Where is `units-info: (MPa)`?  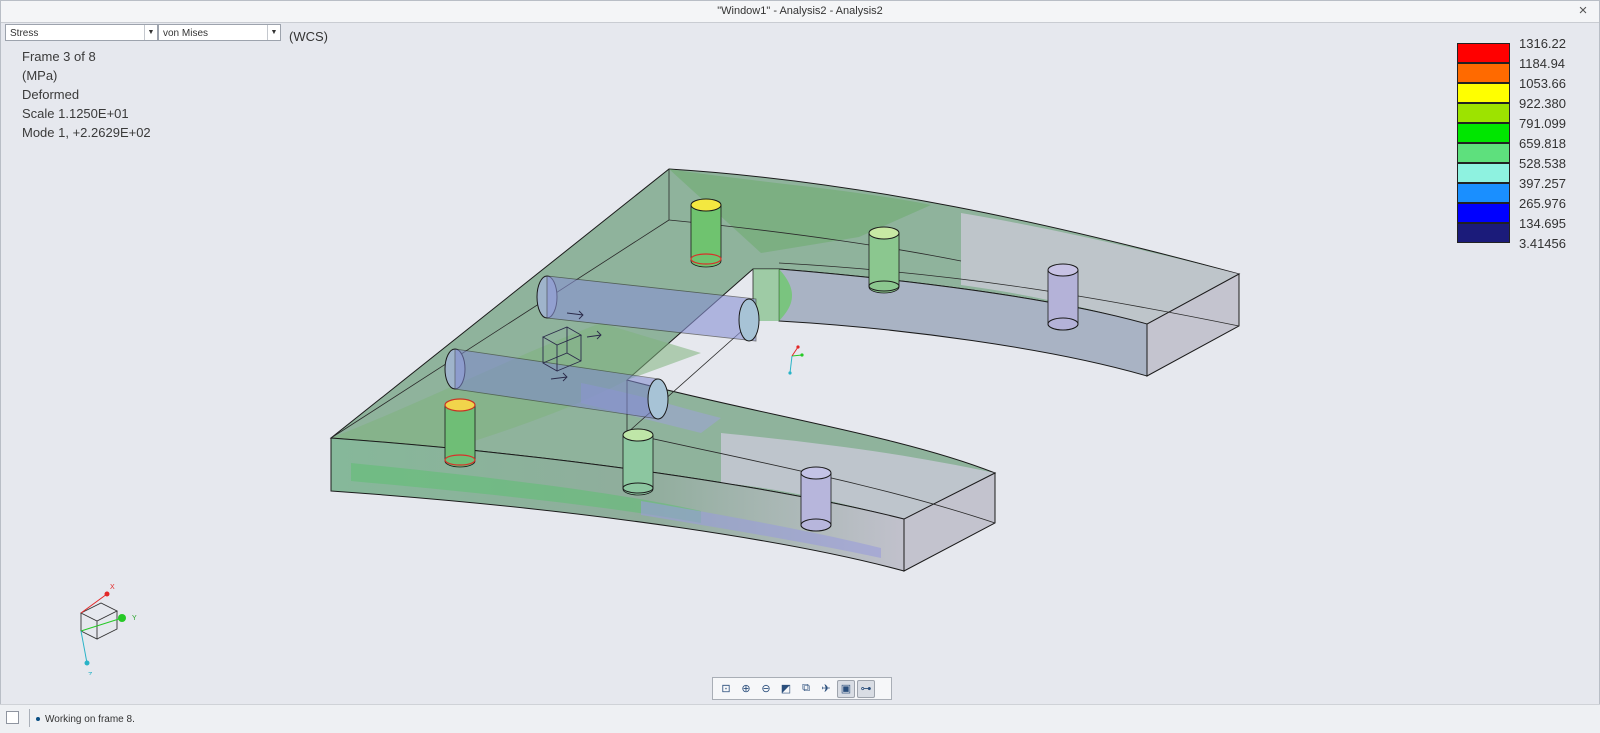 units-info: (MPa) is located at coordinates (40, 75).